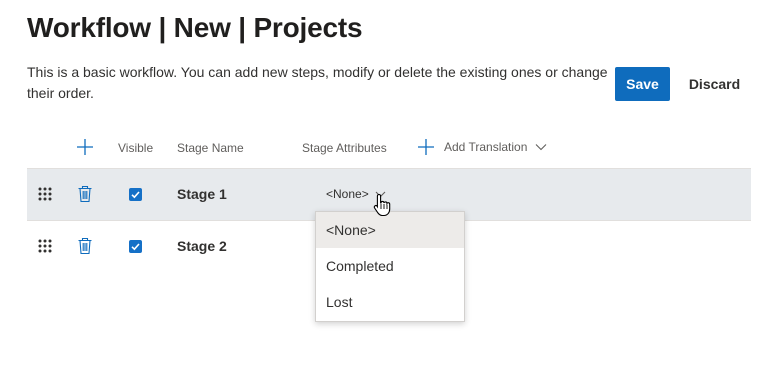 This screenshot has width=774, height=376. What do you see at coordinates (202, 246) in the screenshot?
I see `stage-name: Stage 2` at bounding box center [202, 246].